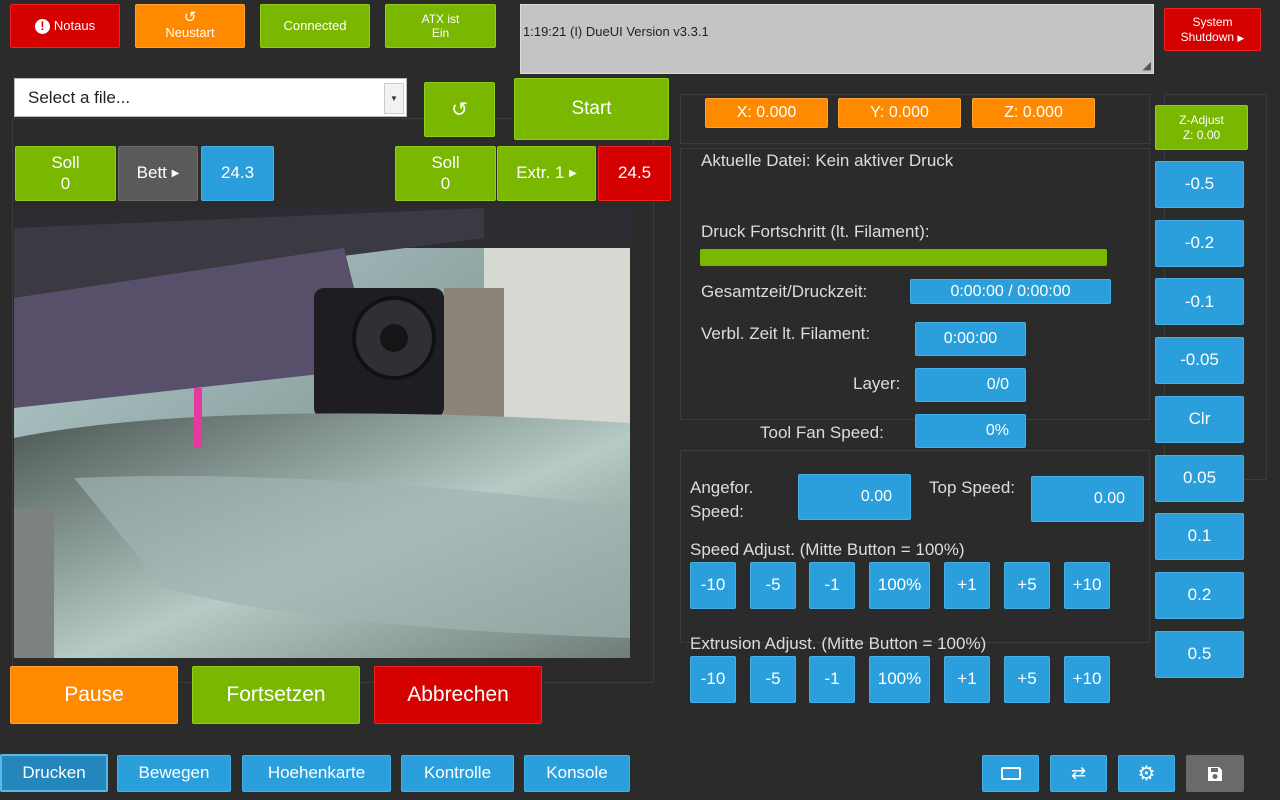  What do you see at coordinates (899, 113) in the screenshot?
I see `y-position: Y: 0.000` at bounding box center [899, 113].